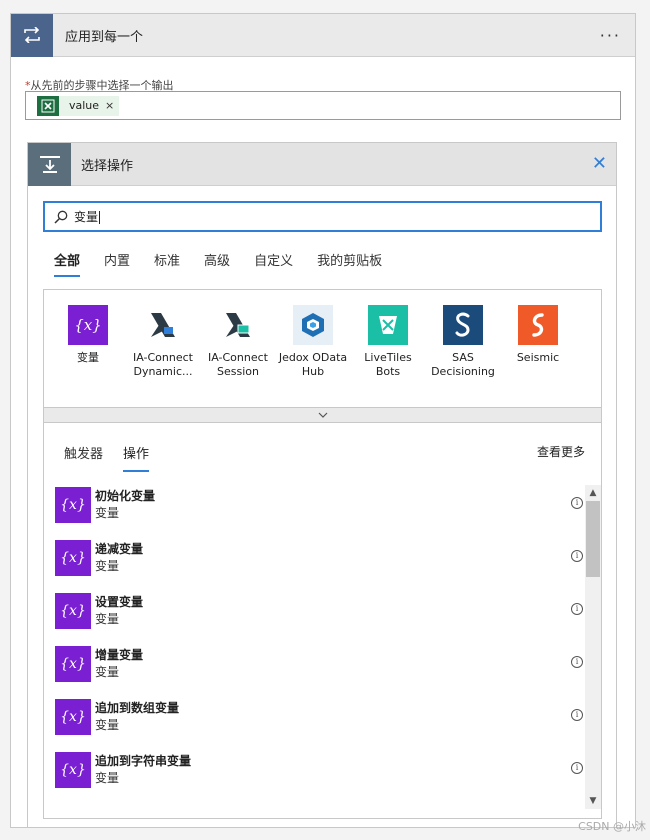 The width and height of the screenshot is (650, 840). I want to click on panel-title: 选择操作, so click(107, 166).